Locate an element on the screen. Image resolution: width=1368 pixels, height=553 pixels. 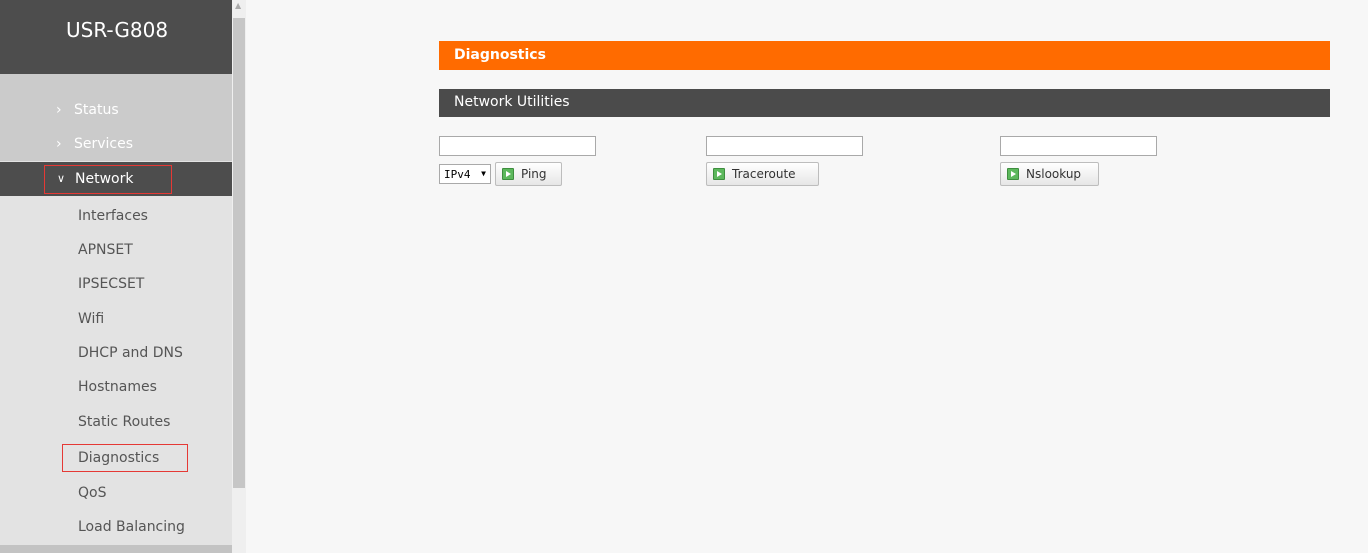
submenu-item-label: Wifi is located at coordinates (91, 319).